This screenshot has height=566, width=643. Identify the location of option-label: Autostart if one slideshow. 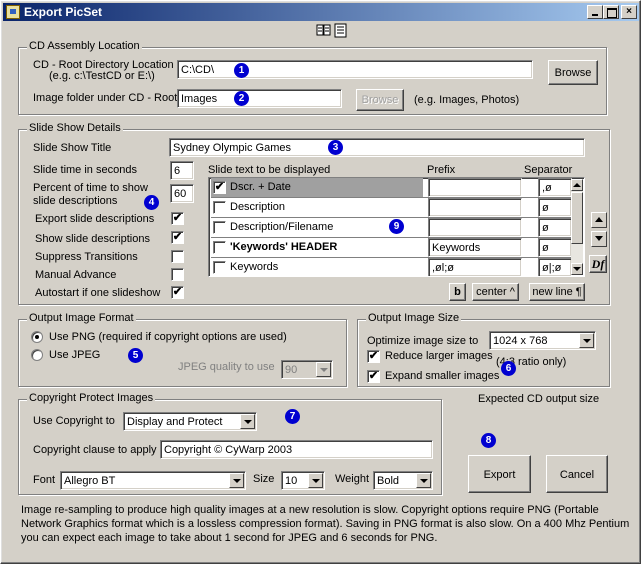
(98, 293).